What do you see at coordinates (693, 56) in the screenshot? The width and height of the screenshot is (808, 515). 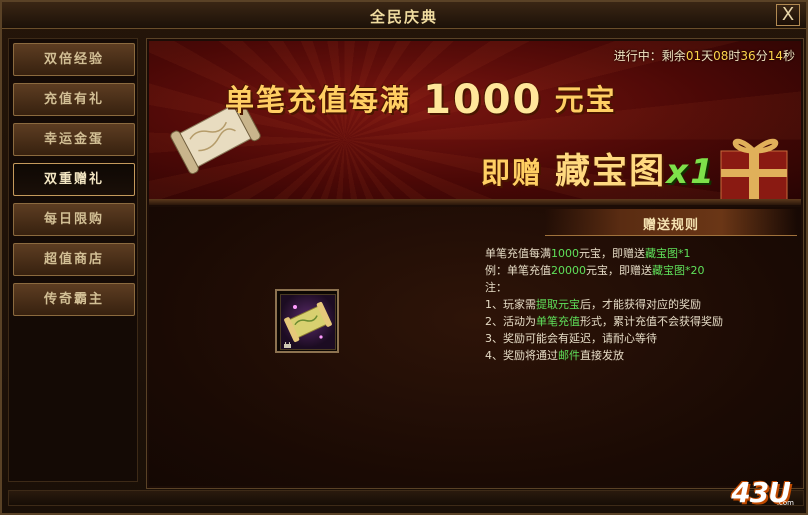 I see `countdown-days: 01` at bounding box center [693, 56].